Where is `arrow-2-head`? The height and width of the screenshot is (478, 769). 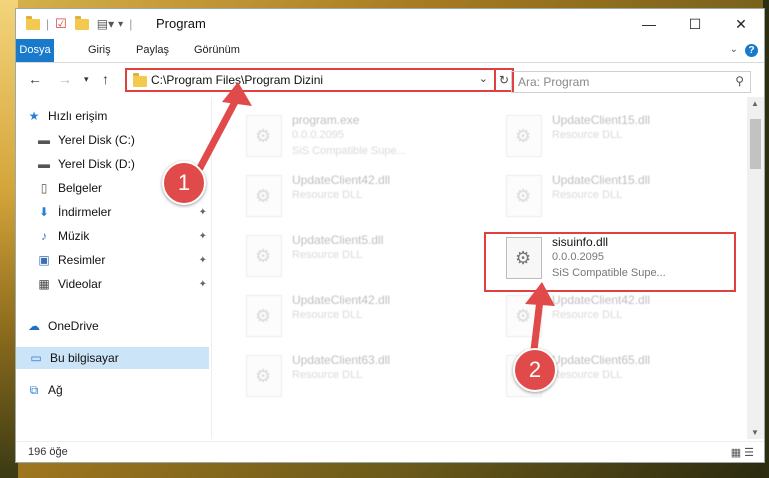 arrow-2-head is located at coordinates (540, 294).